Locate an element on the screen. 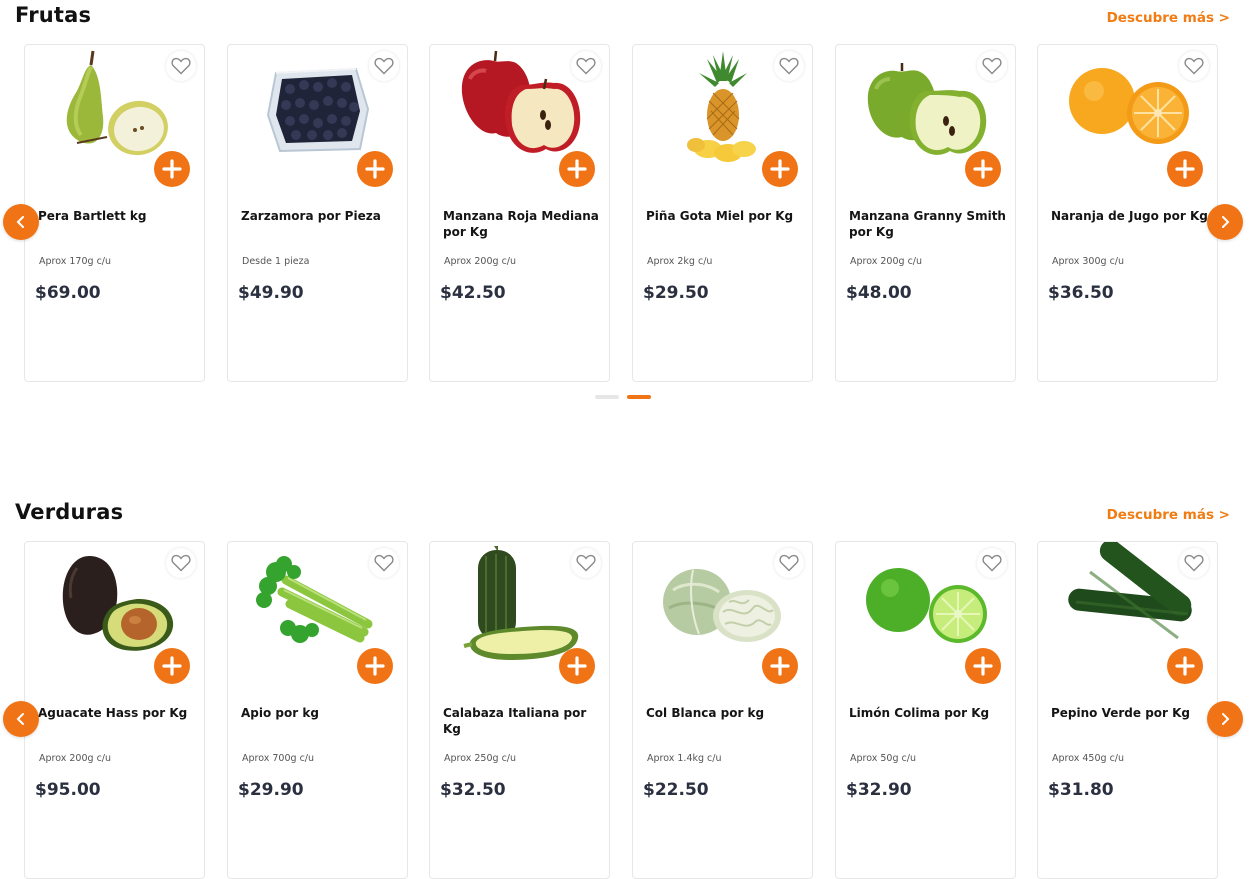 This screenshot has width=1250, height=879. pagination-dot-active is located at coordinates (639, 397).